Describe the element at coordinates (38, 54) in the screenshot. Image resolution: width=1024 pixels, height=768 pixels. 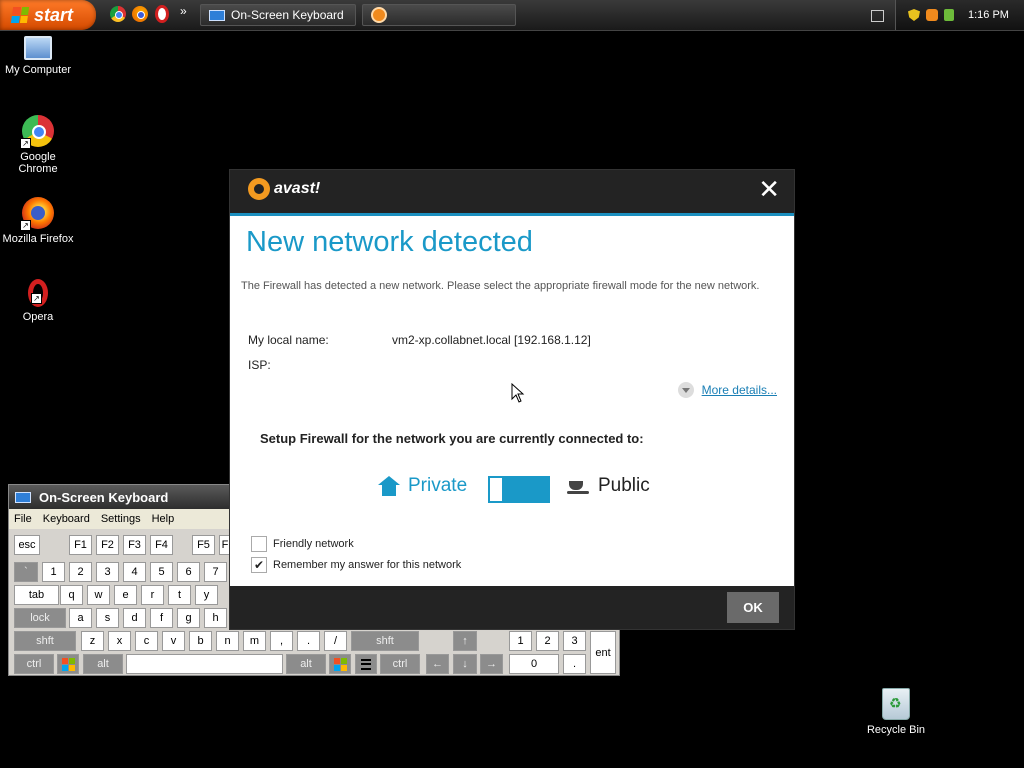
I see `desktop-icon-my-computer: My Computer` at that location.